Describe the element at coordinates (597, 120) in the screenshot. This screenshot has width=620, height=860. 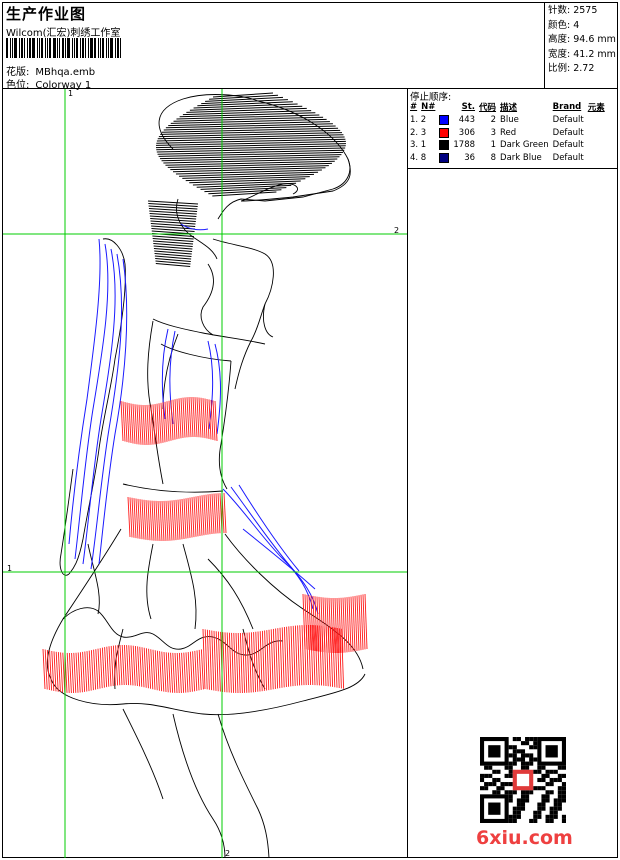
I see `element` at that location.